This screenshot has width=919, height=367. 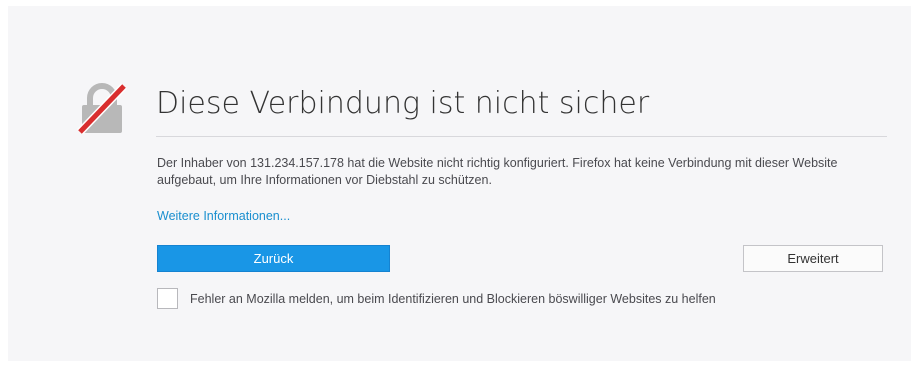 I want to click on back-button: Zurück, so click(x=273, y=258).